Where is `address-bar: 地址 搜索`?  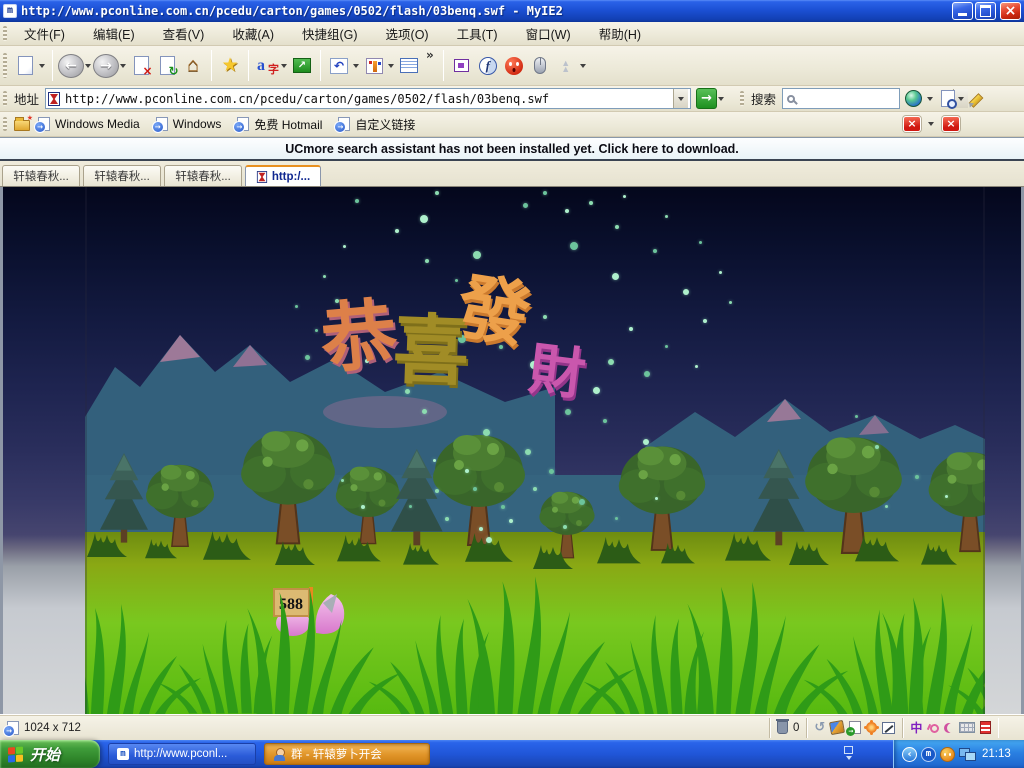 address-bar: 地址 搜索 is located at coordinates (512, 99).